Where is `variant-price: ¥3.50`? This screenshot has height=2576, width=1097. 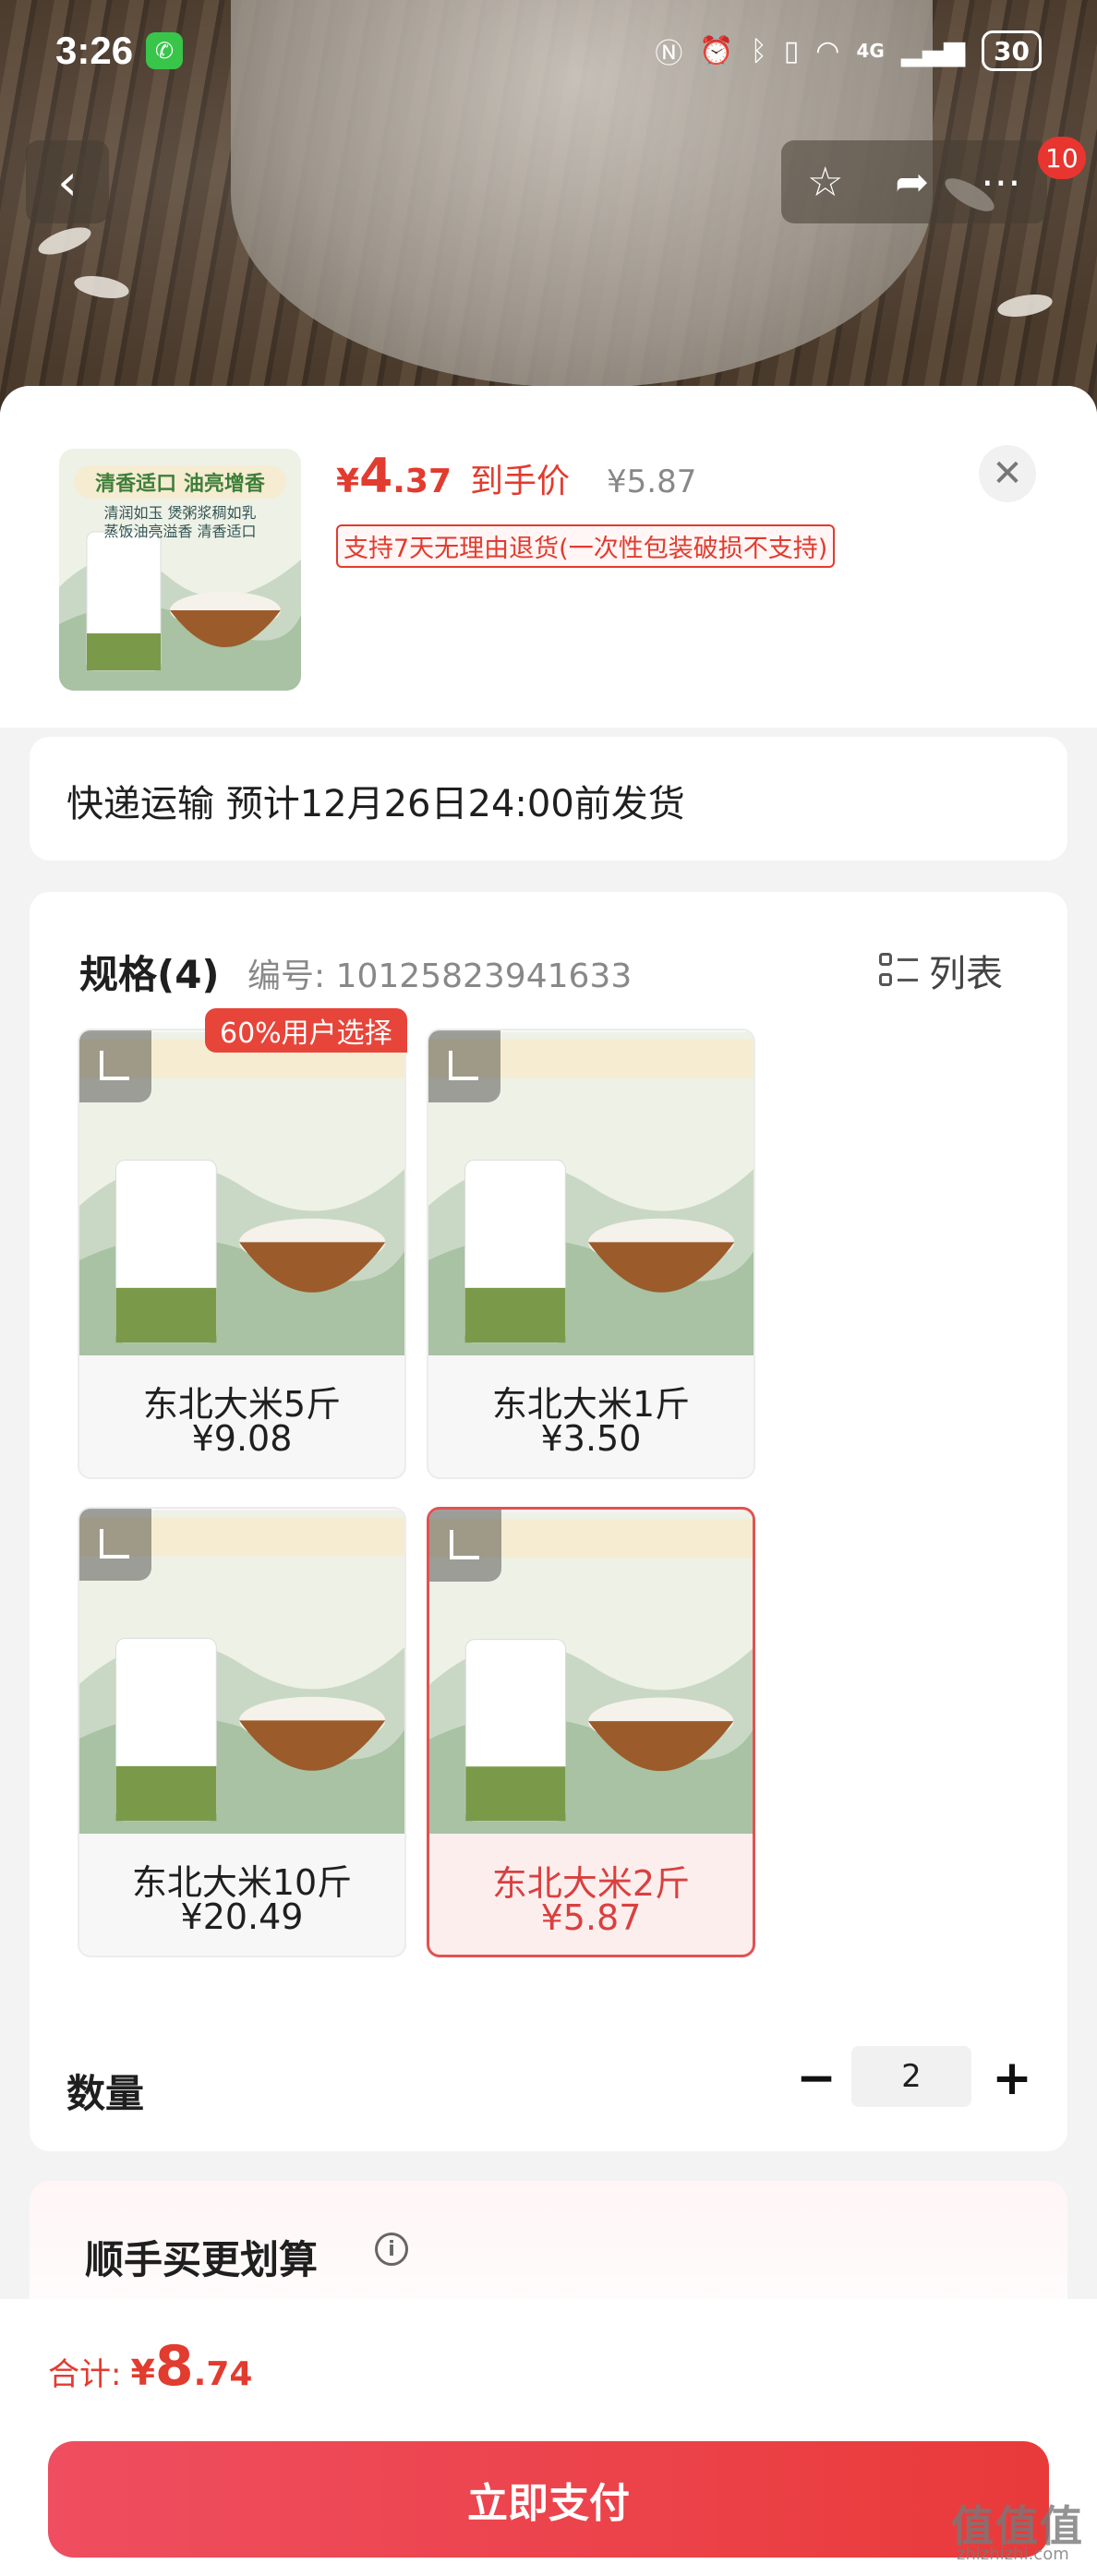
variant-price: ¥3.50 is located at coordinates (591, 1438).